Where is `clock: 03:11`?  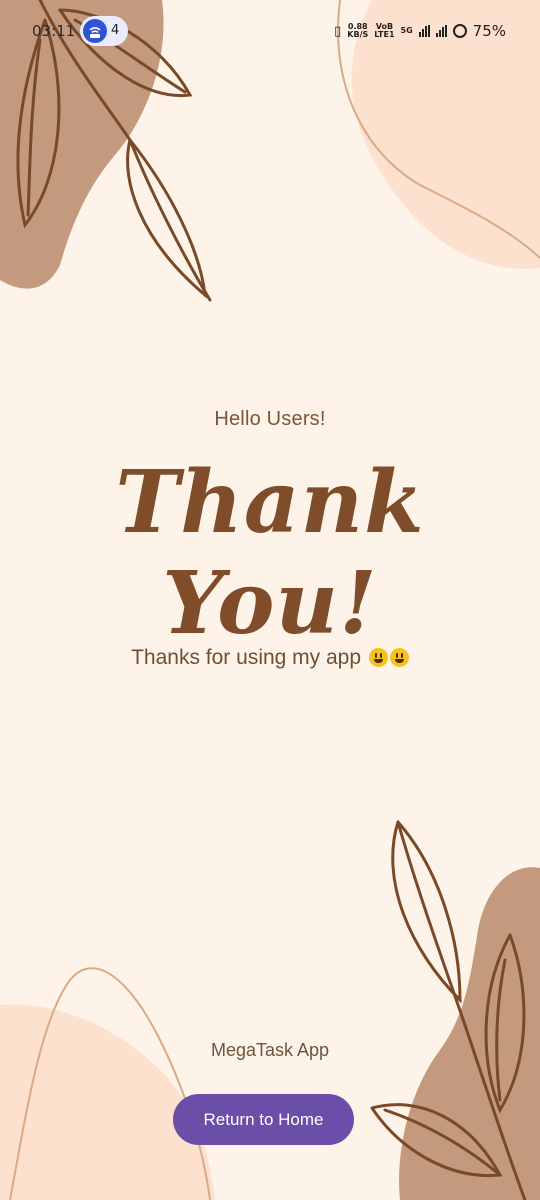
clock: 03:11 is located at coordinates (54, 31).